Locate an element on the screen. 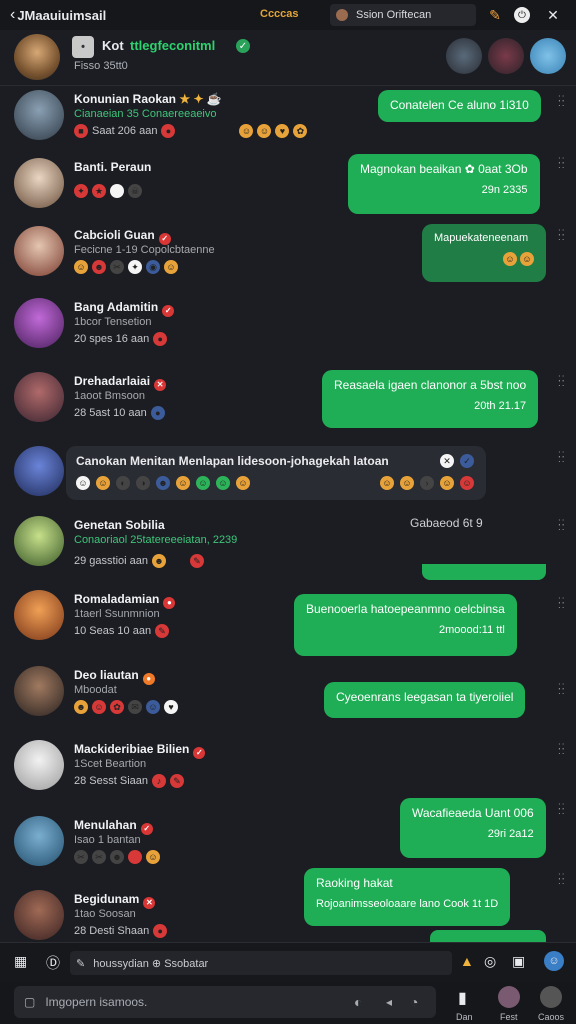 Image resolution: width=576 pixels, height=1024 pixels. contact-meta: 20 spes 16 aan ● is located at coordinates (121, 339).